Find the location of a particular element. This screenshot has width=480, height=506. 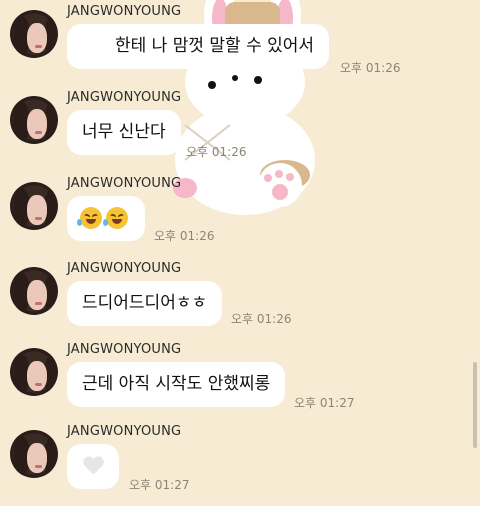

white-heart-emoji is located at coordinates (93, 466).